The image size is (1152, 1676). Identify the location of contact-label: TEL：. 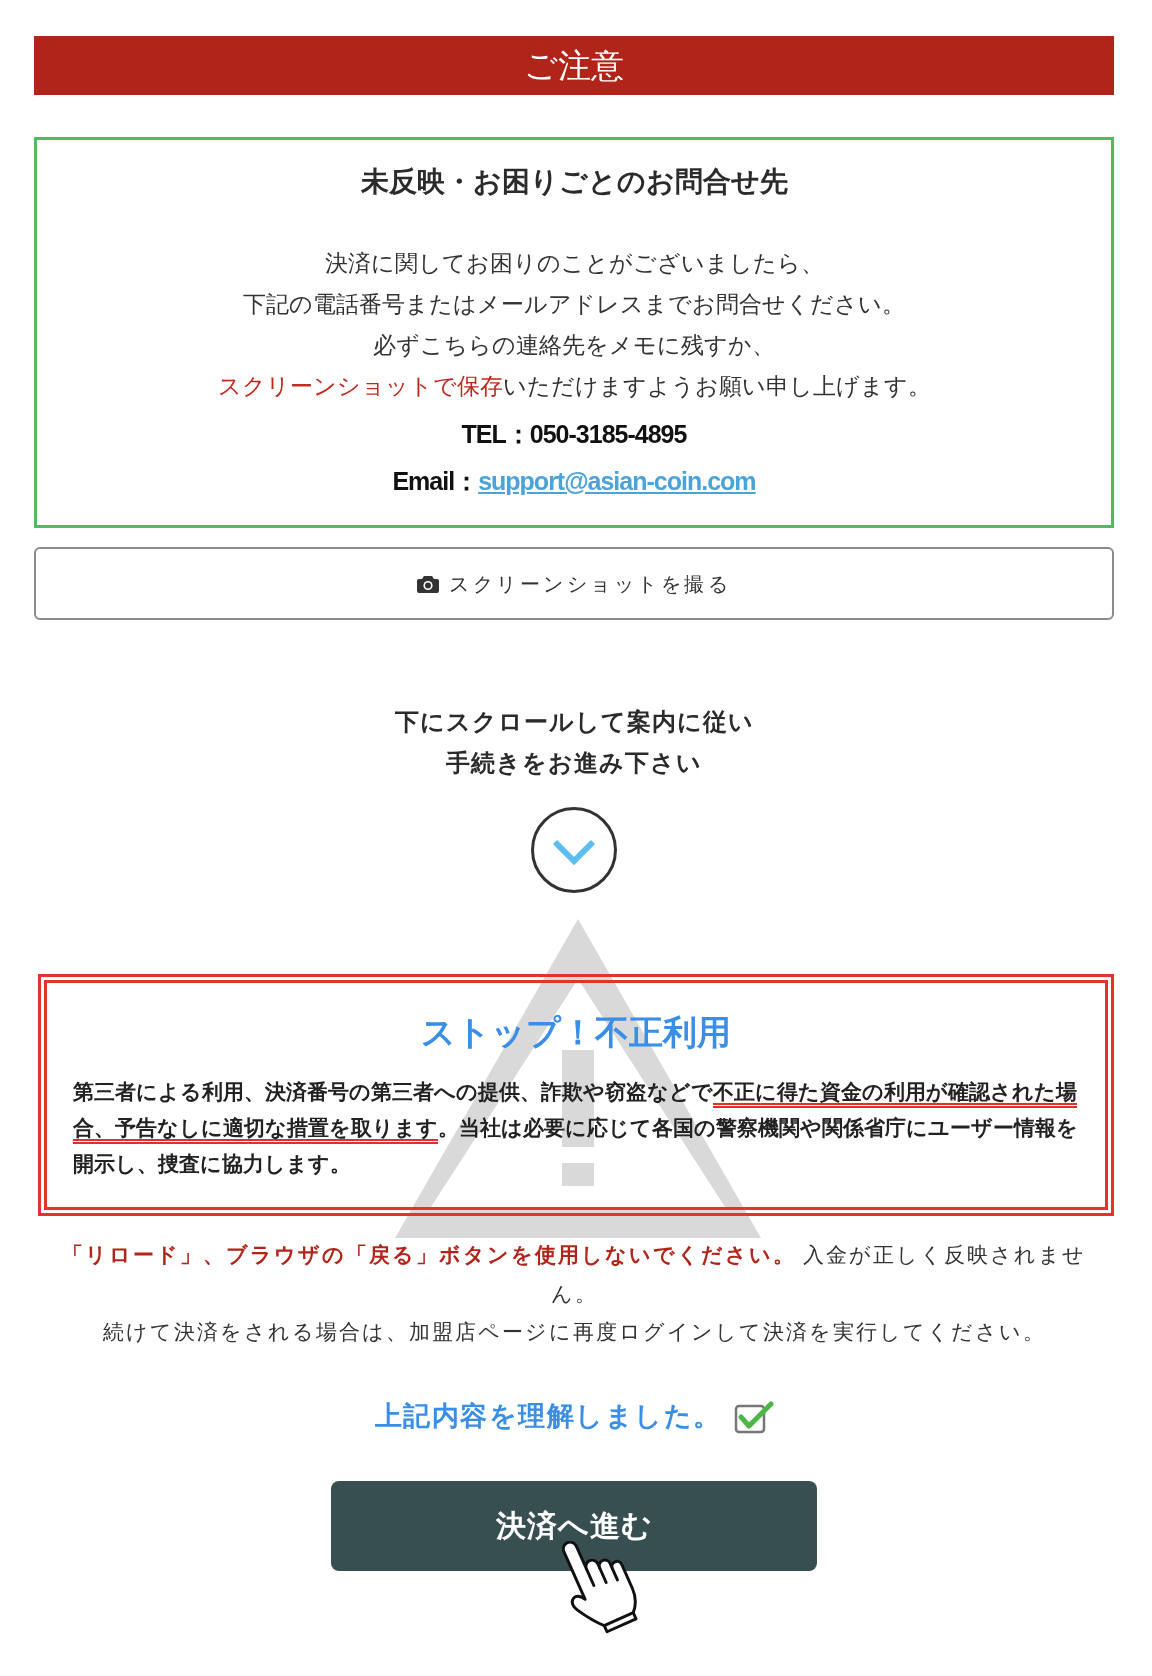
(495, 434).